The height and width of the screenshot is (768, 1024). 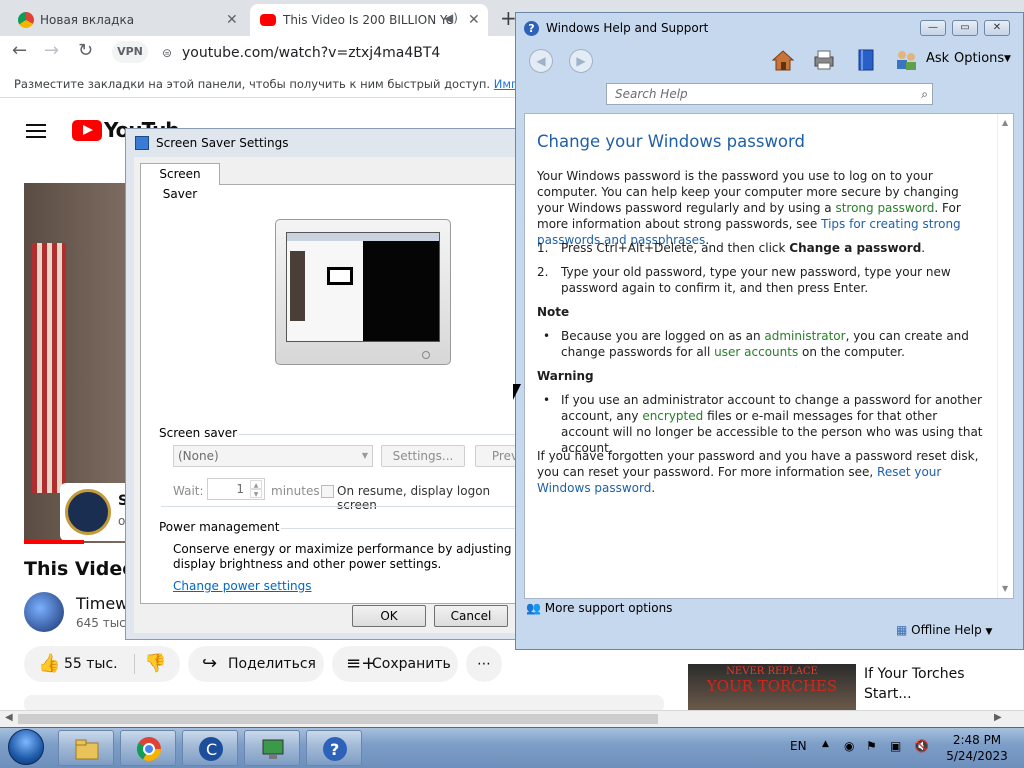 What do you see at coordinates (866, 60) in the screenshot?
I see `browse-help-icon` at bounding box center [866, 60].